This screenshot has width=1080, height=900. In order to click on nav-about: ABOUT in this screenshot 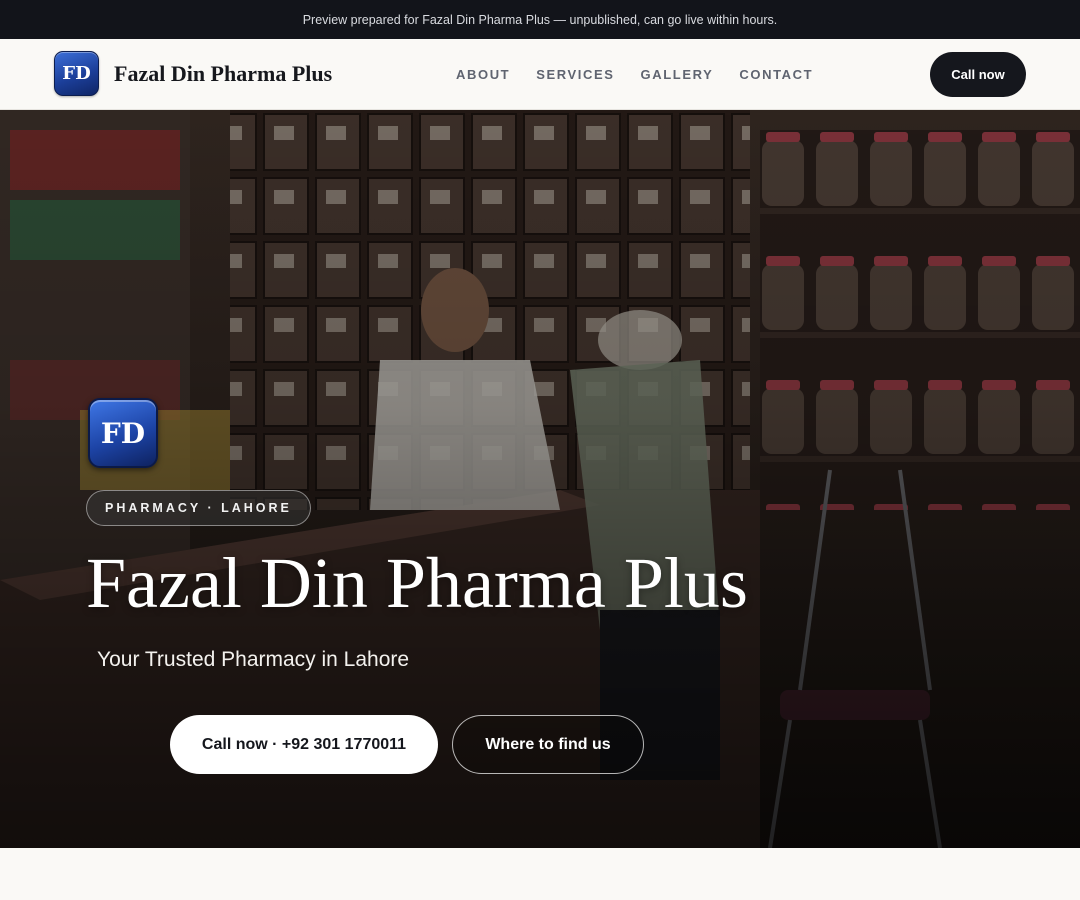, I will do `click(483, 74)`.